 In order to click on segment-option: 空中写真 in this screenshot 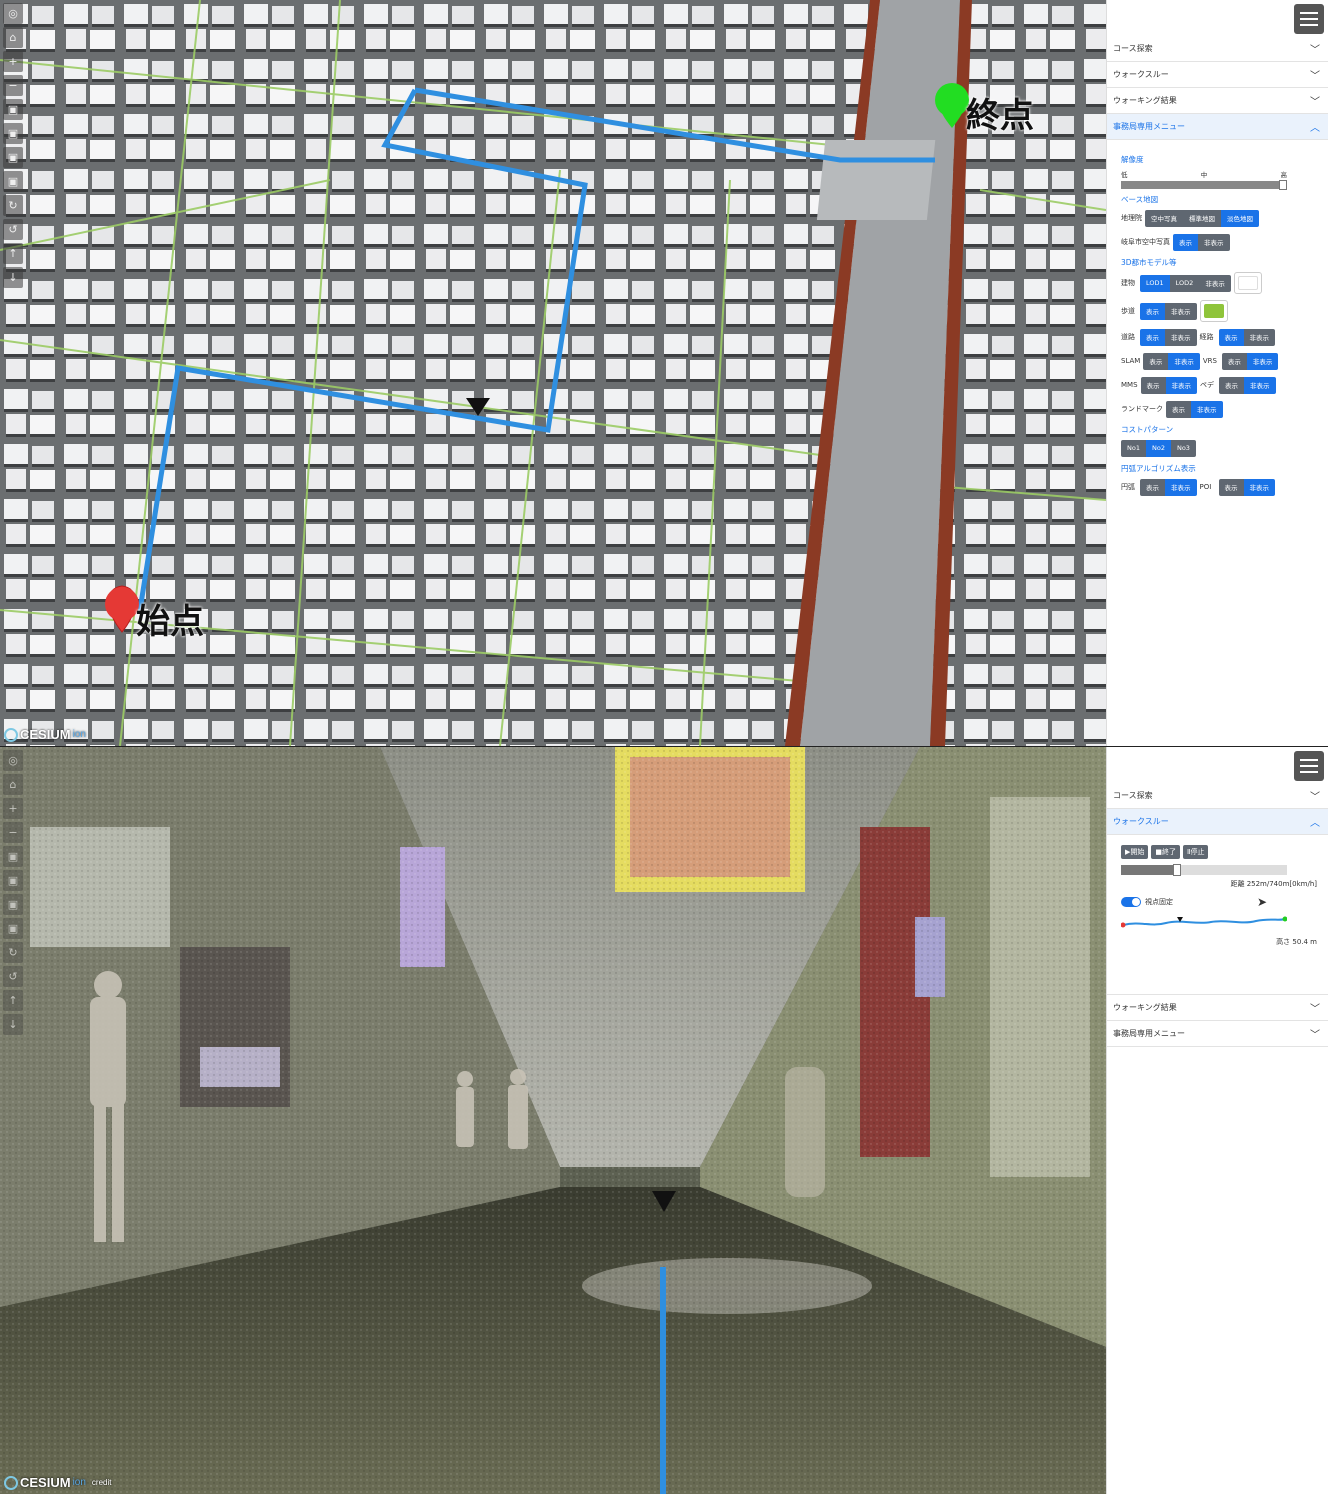, I will do `click(1164, 218)`.